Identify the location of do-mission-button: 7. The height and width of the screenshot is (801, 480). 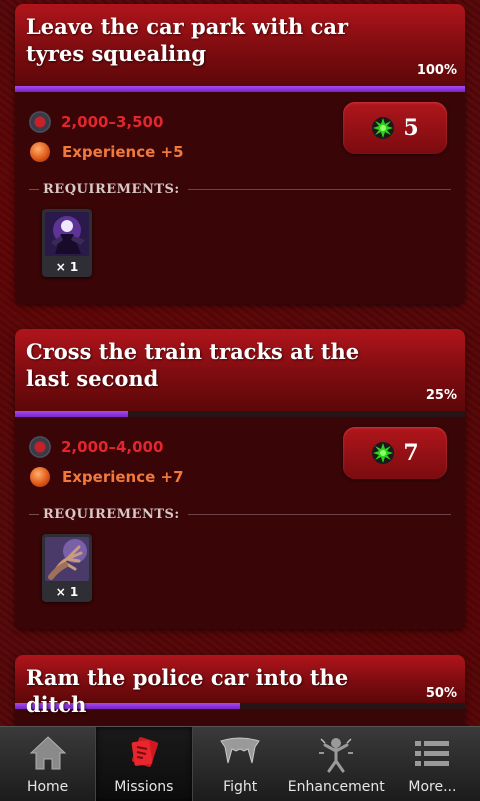
(395, 453).